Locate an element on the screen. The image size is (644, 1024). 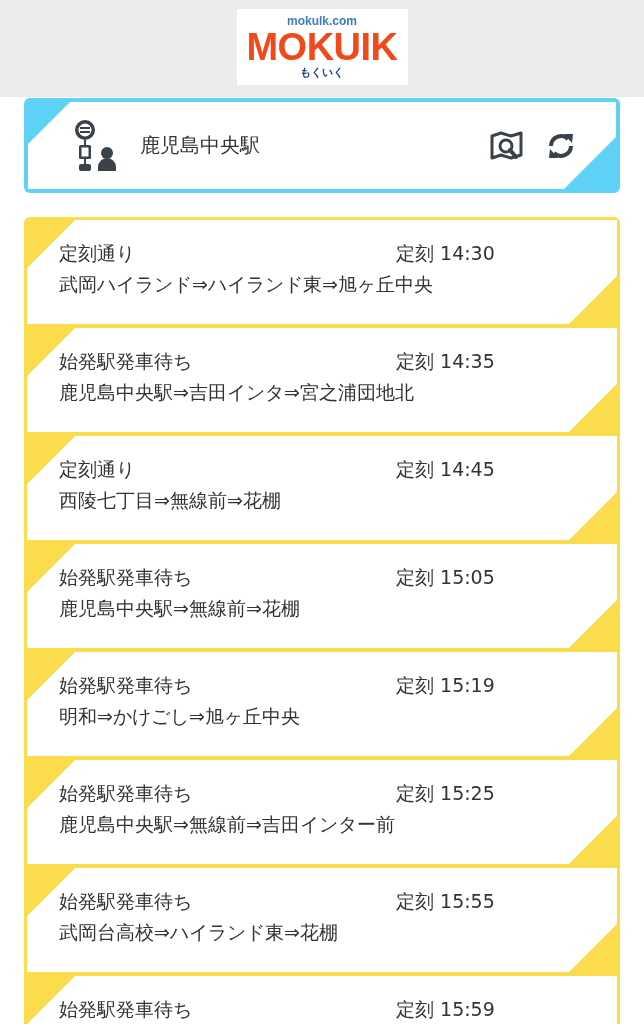
departure-route: 武岡台高校⇒ハイランド東⇒花棚 is located at coordinates (199, 932).